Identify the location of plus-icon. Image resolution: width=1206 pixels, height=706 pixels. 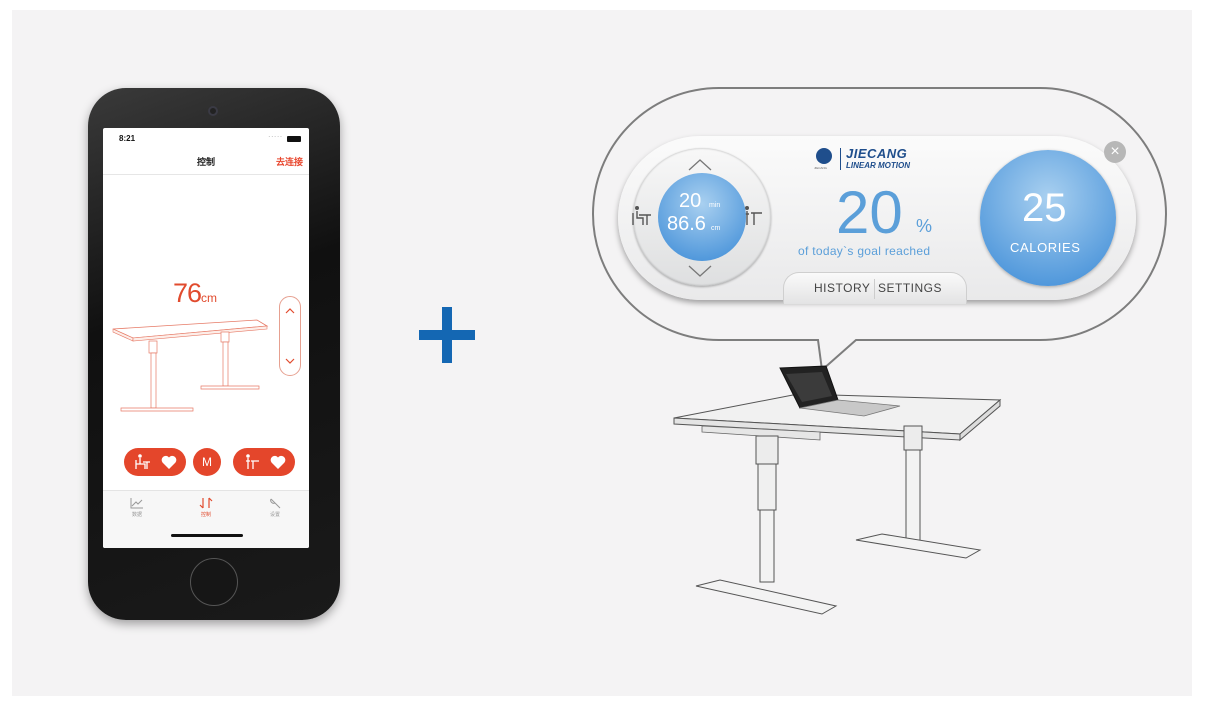
(447, 335).